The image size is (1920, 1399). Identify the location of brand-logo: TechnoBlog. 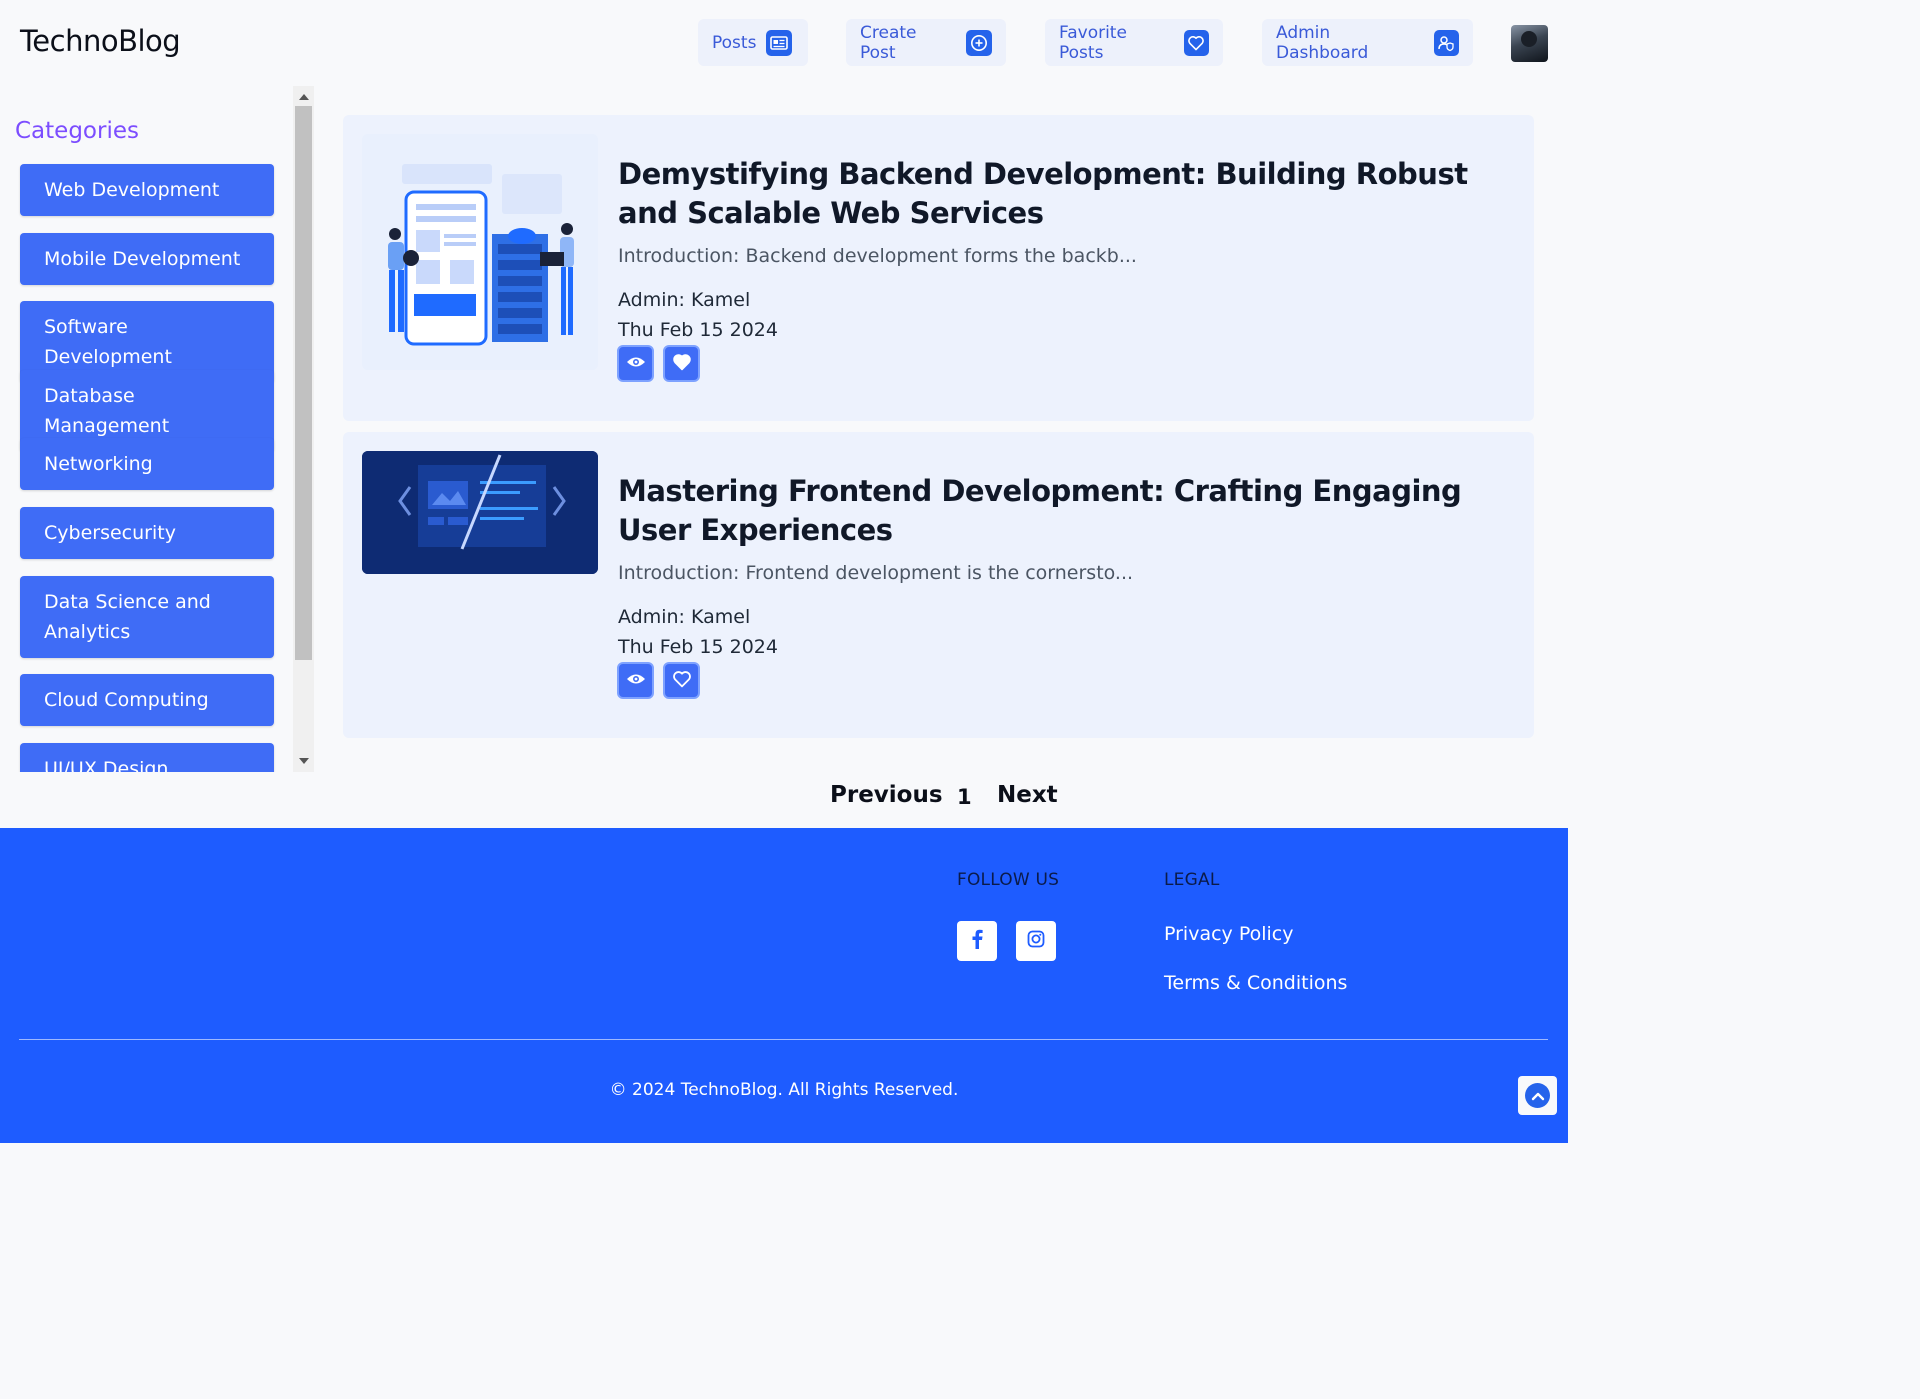
(100, 41).